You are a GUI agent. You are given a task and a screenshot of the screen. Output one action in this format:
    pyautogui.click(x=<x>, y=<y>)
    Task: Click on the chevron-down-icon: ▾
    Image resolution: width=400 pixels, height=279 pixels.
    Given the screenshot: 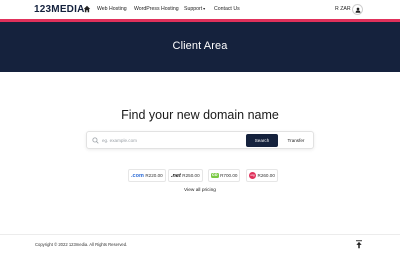 What is the action you would take?
    pyautogui.click(x=204, y=9)
    